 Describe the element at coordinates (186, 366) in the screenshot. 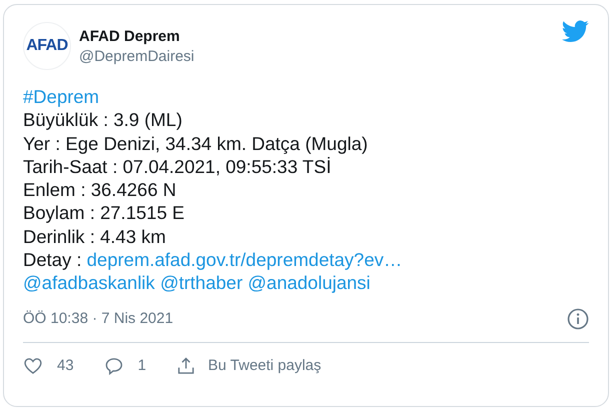

I see `share-icon` at that location.